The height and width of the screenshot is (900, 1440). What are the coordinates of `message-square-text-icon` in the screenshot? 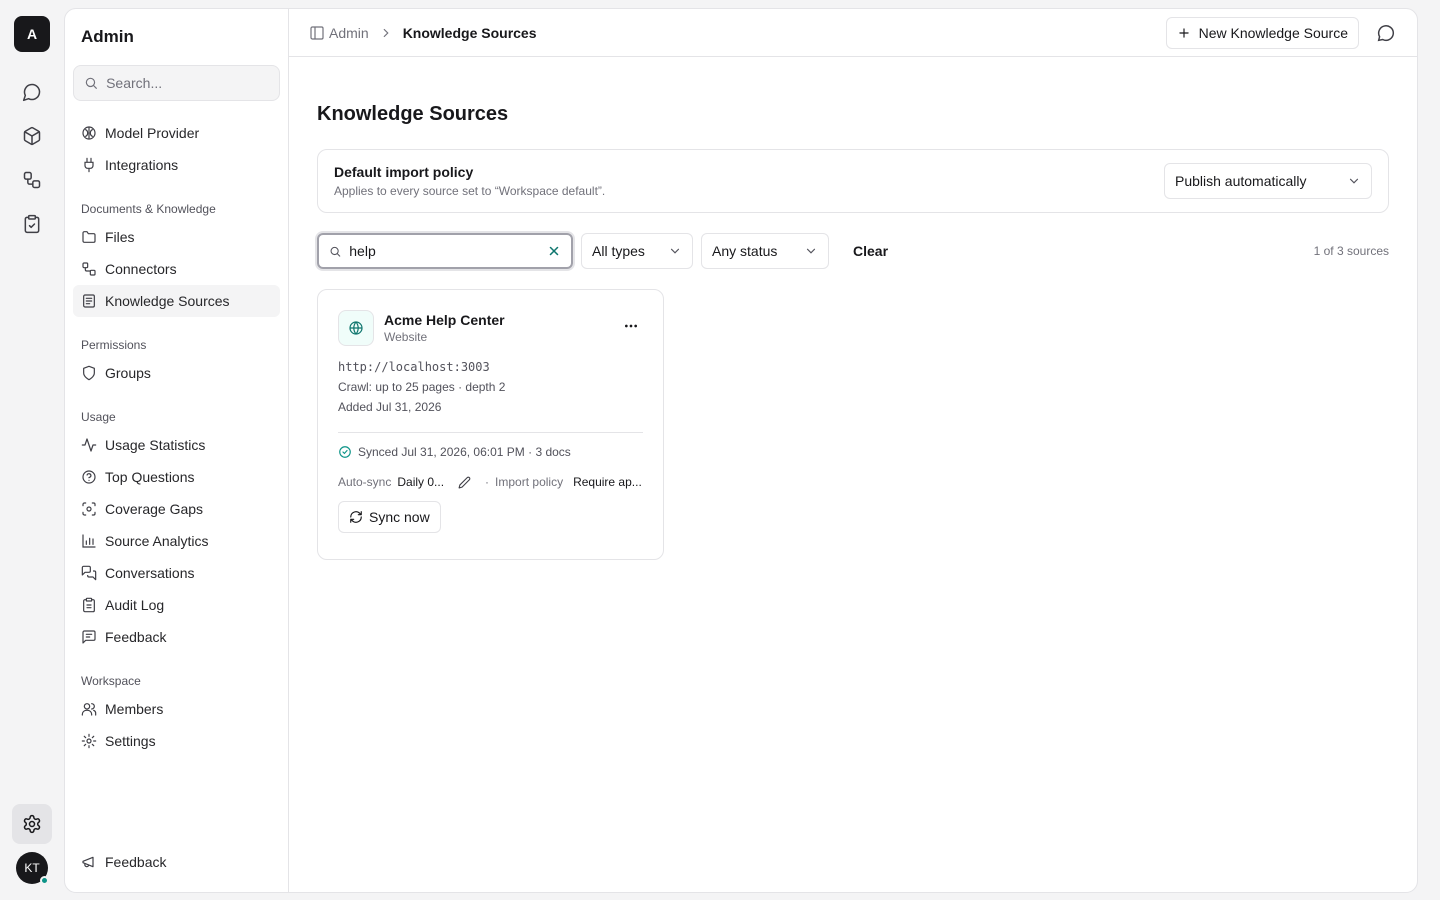 It's located at (89, 637).